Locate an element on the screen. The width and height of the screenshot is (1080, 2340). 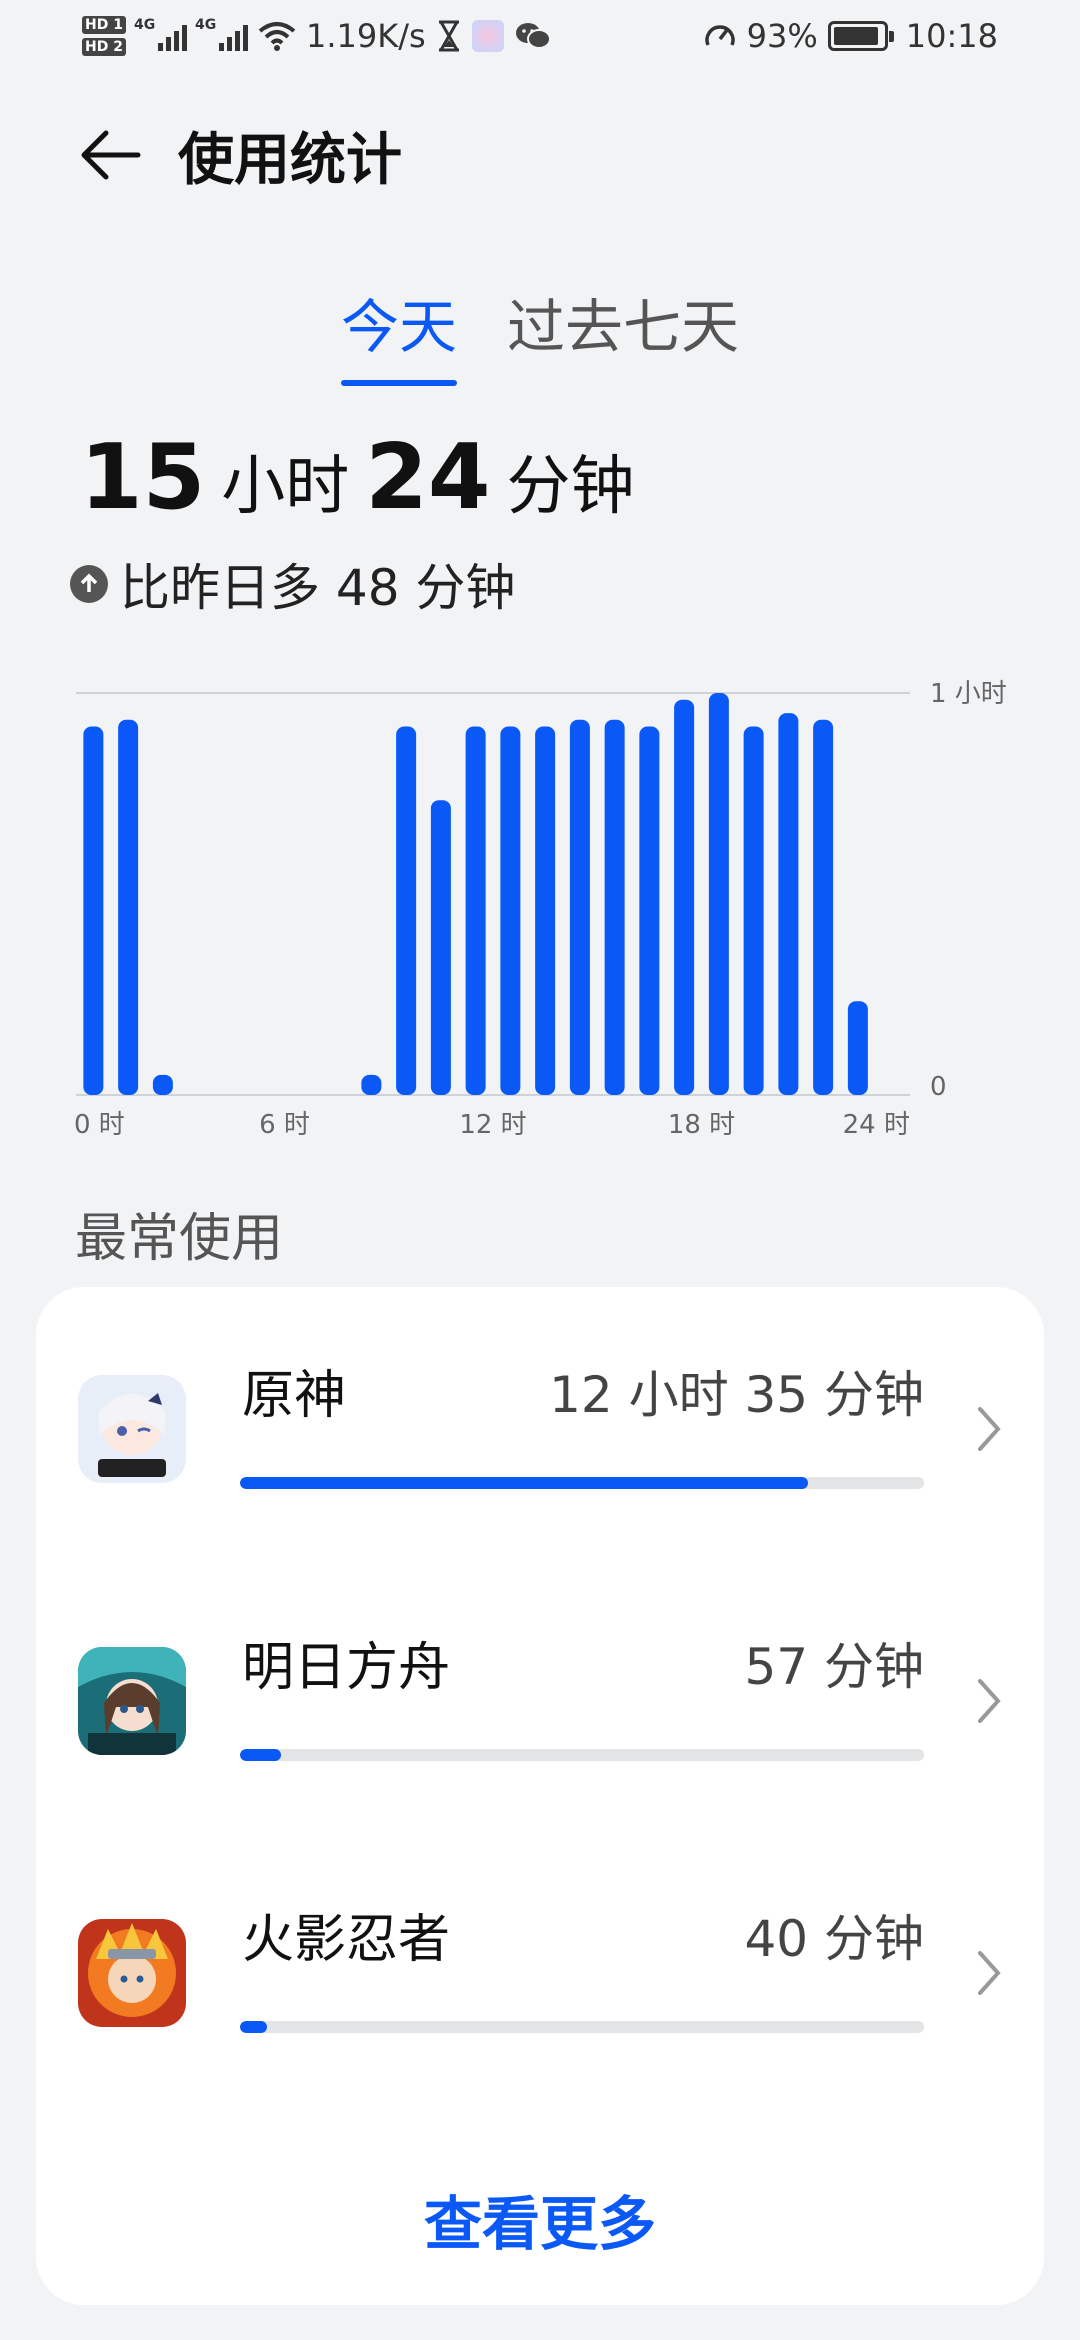
gallery-app-icon is located at coordinates (487, 36).